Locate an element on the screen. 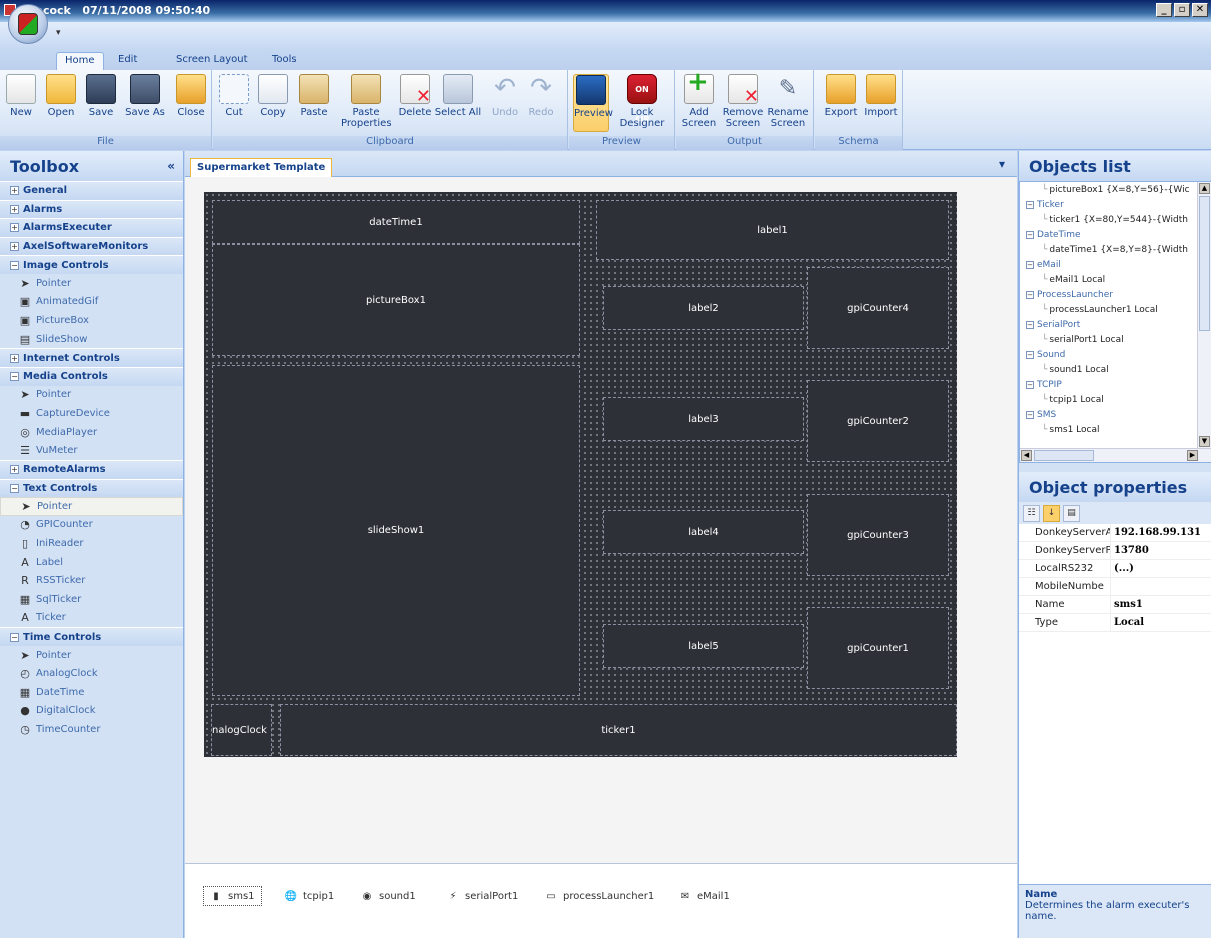 The image size is (1211, 938). object-item: └ dateTime1 {X=8,Y=8}-{Width is located at coordinates (1115, 249).